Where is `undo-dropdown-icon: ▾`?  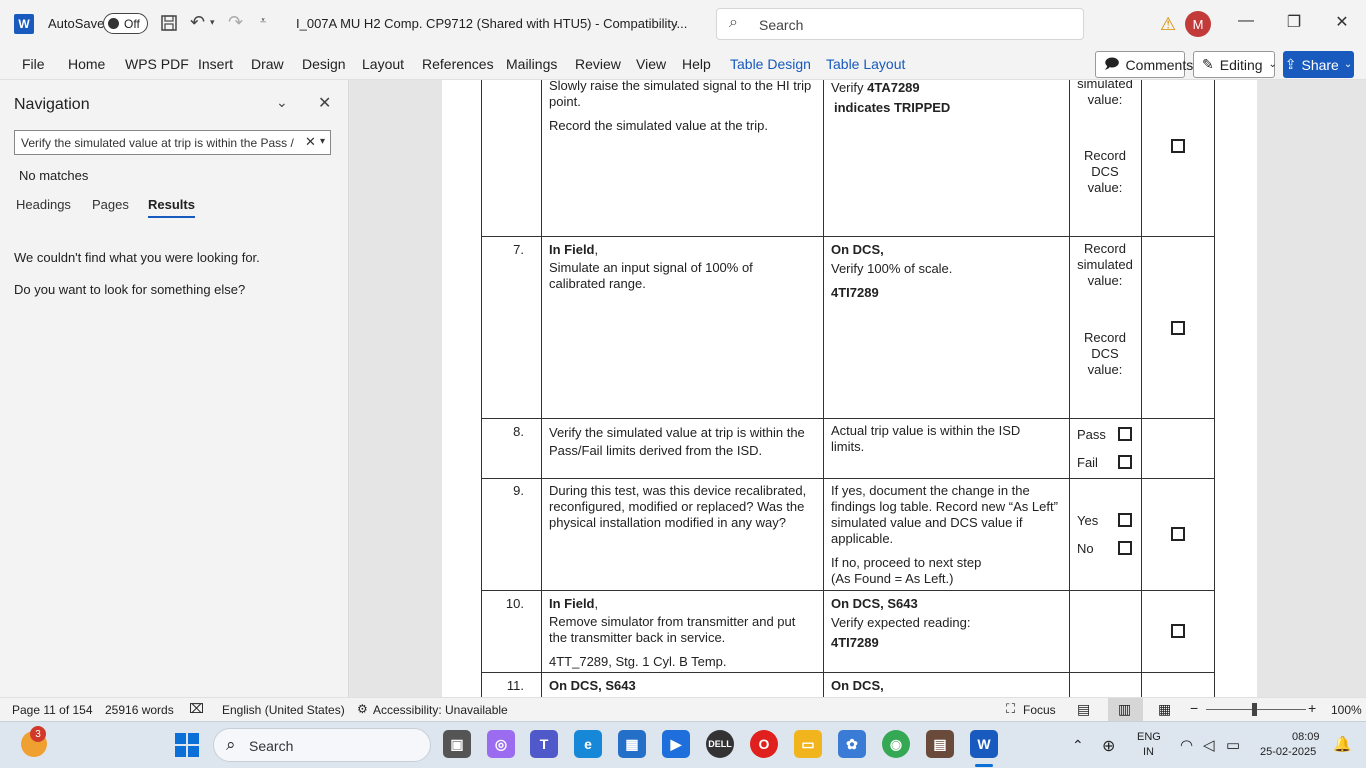 undo-dropdown-icon: ▾ is located at coordinates (212, 22).